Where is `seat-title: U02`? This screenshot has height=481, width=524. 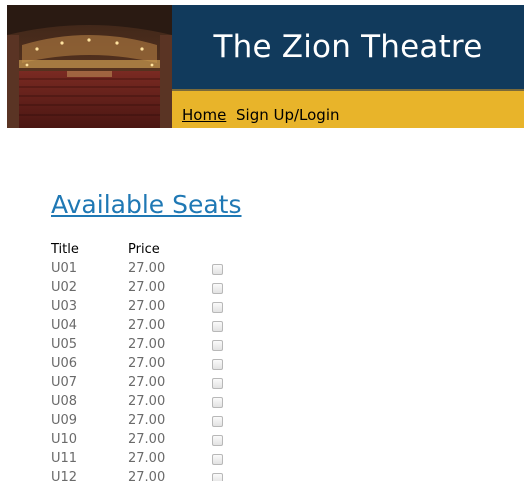 seat-title: U02 is located at coordinates (64, 287).